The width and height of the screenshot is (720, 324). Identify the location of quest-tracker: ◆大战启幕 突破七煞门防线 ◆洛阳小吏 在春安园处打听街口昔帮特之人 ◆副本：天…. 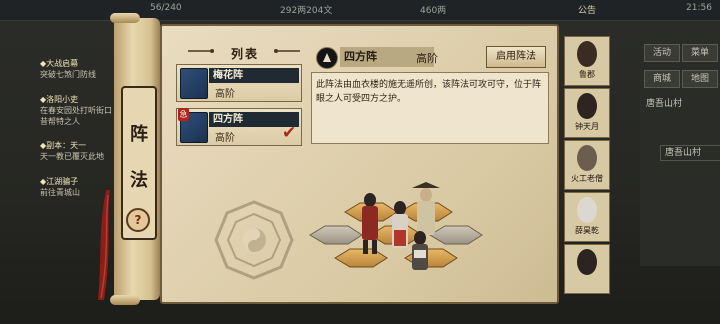
(76, 133).